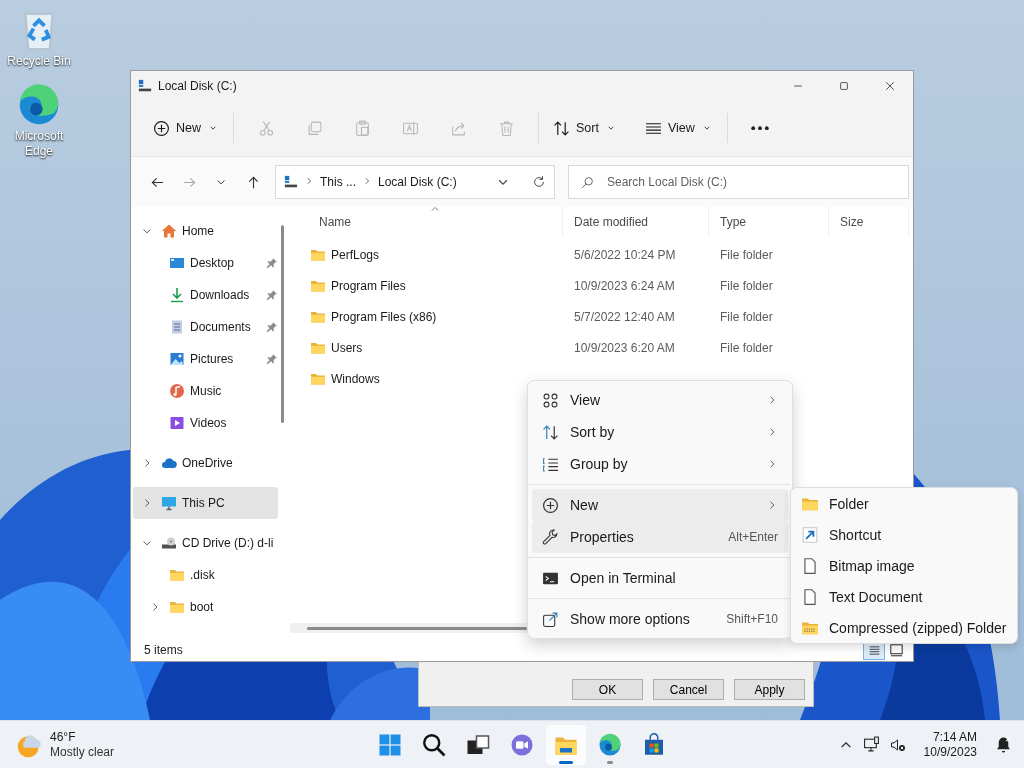  Describe the element at coordinates (688, 689) in the screenshot. I see `dialog-button: Cancel` at that location.